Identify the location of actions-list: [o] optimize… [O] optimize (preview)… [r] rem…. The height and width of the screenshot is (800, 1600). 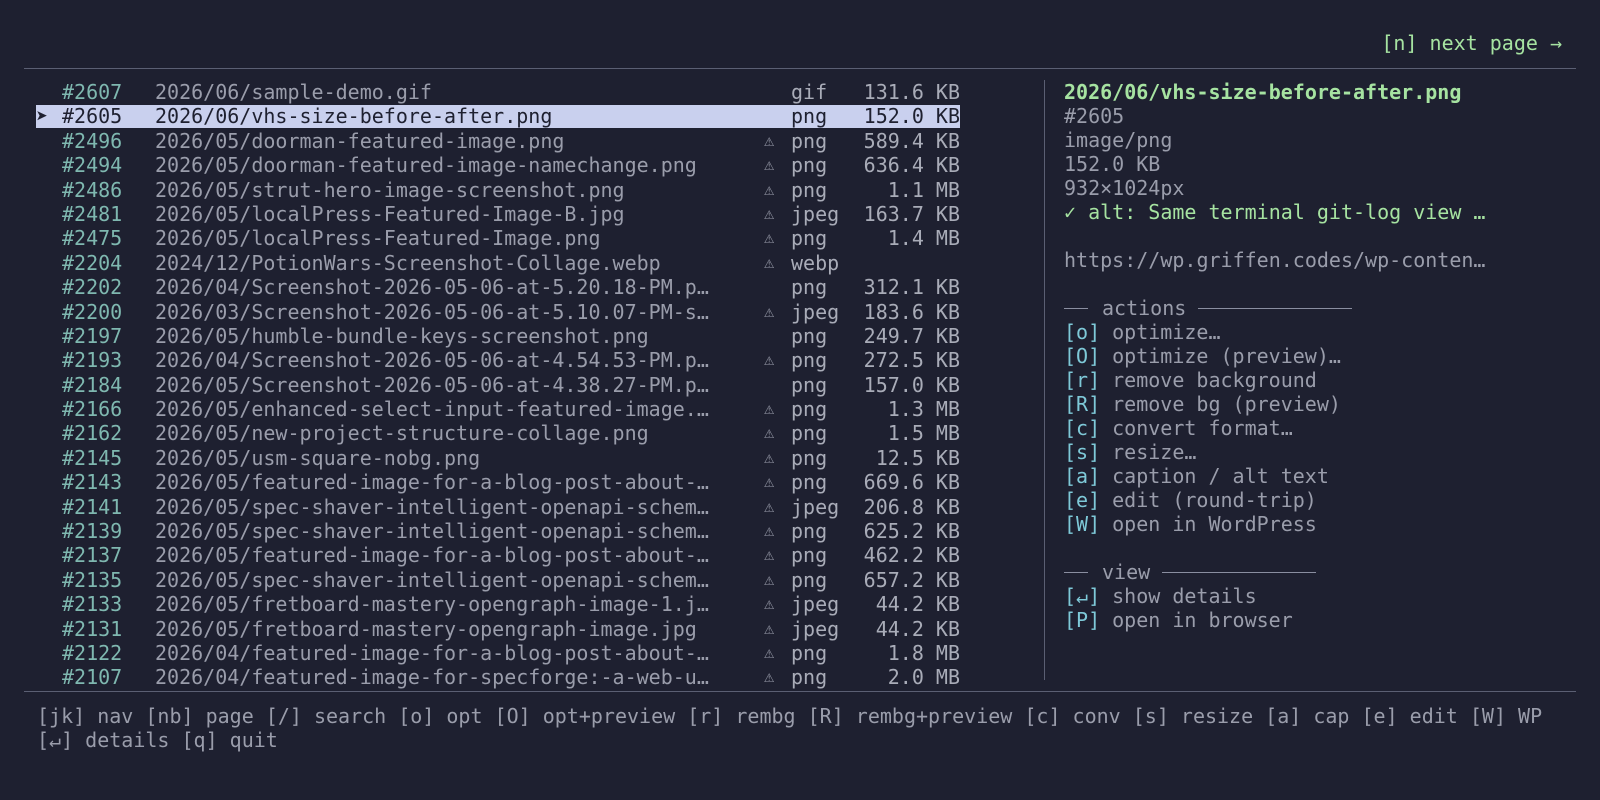
(1314, 428).